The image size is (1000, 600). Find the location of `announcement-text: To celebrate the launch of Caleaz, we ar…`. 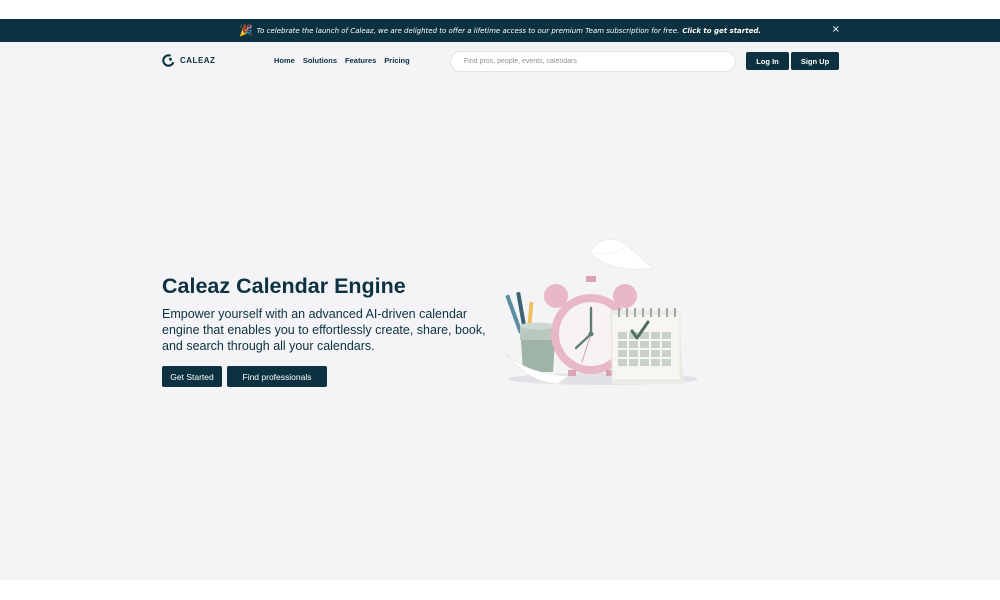

announcement-text: To celebrate the launch of Caleaz, we ar… is located at coordinates (468, 30).